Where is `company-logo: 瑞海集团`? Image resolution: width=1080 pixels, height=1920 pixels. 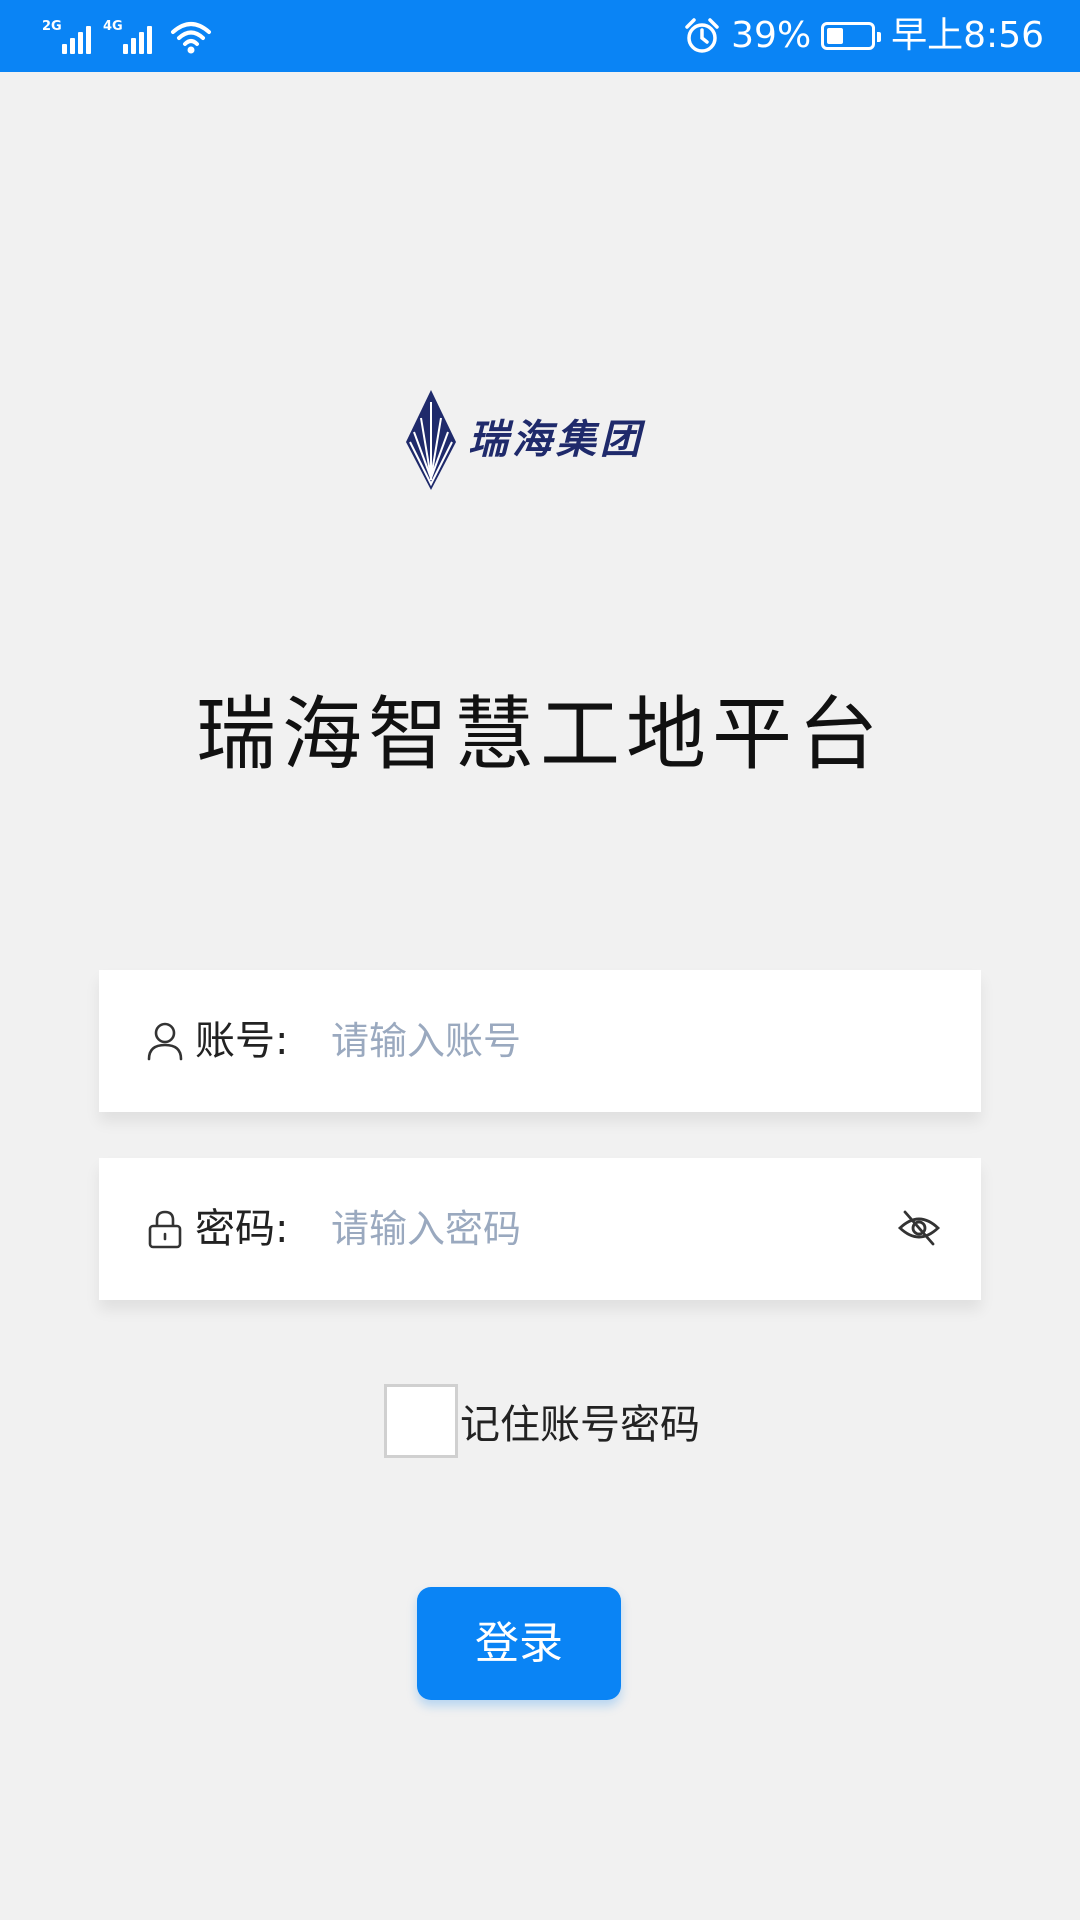 company-logo: 瑞海集团 is located at coordinates (540, 440).